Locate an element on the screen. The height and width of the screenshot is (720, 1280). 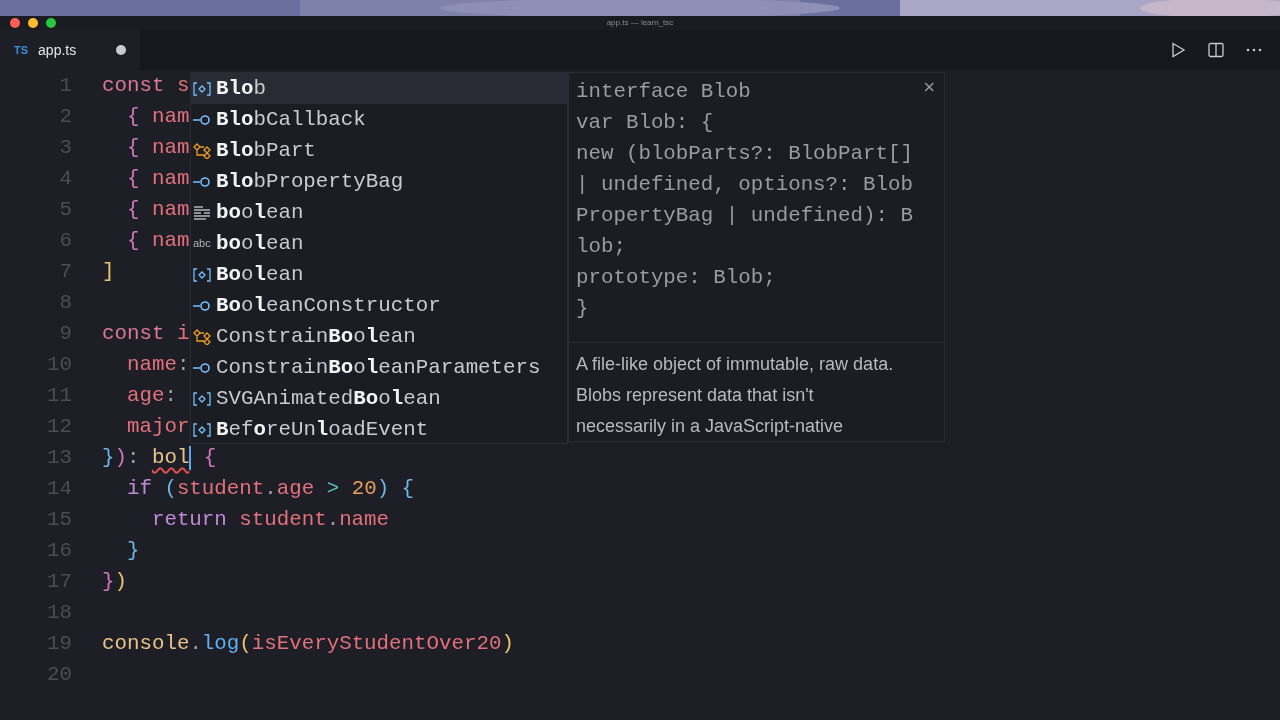
code-token: isEveryStudentOver20 is located at coordinates (376, 643).